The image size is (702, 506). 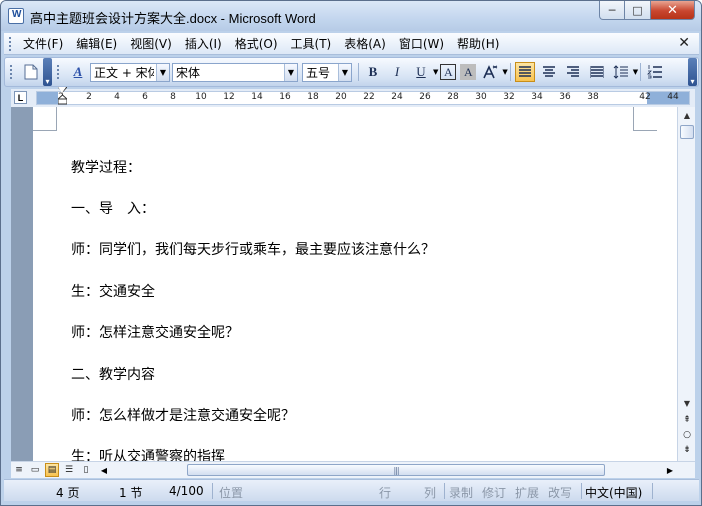 What do you see at coordinates (687, 132) in the screenshot?
I see `vertical-scroll-thumb` at bounding box center [687, 132].